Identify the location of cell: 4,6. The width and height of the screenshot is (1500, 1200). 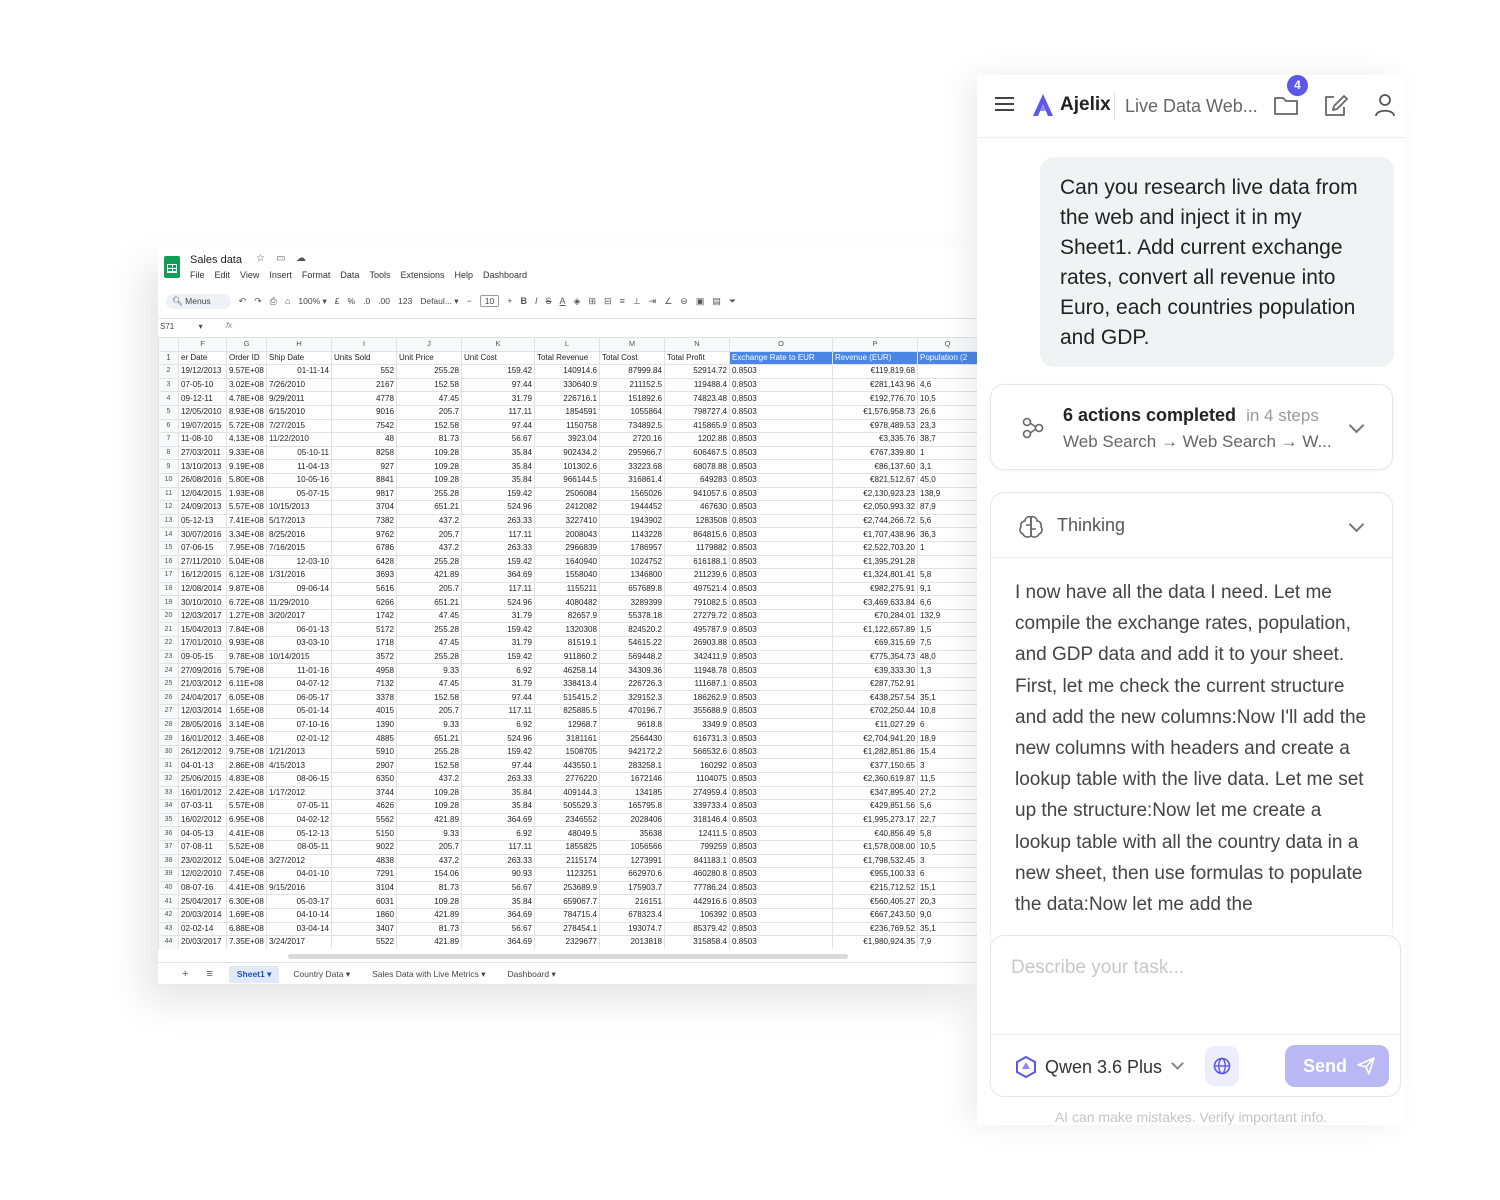
(947, 385).